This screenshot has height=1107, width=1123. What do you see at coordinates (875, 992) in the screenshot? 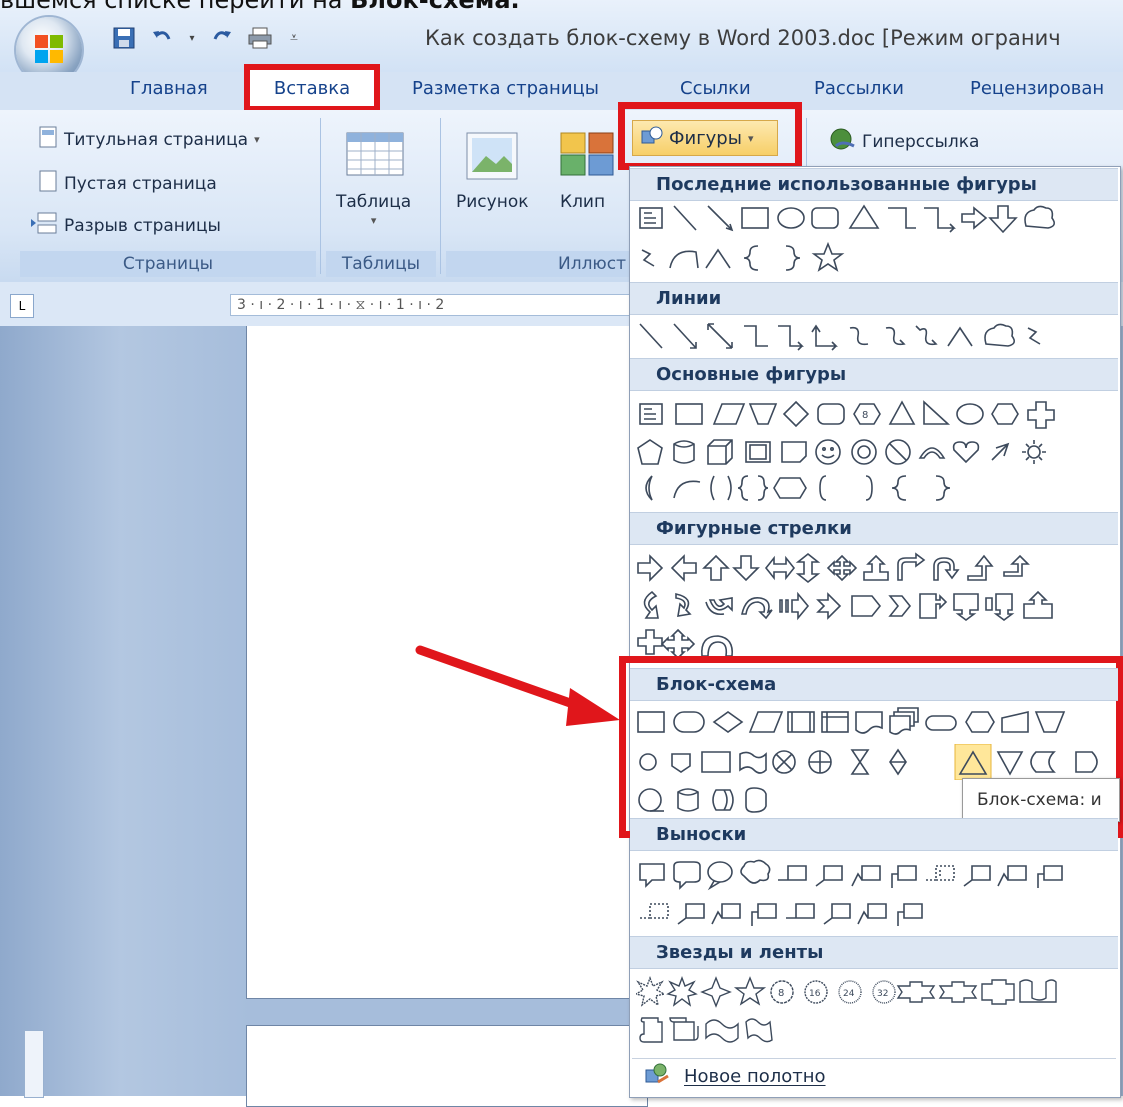
I see `stars-row: 8 16 24 32` at bounding box center [875, 992].